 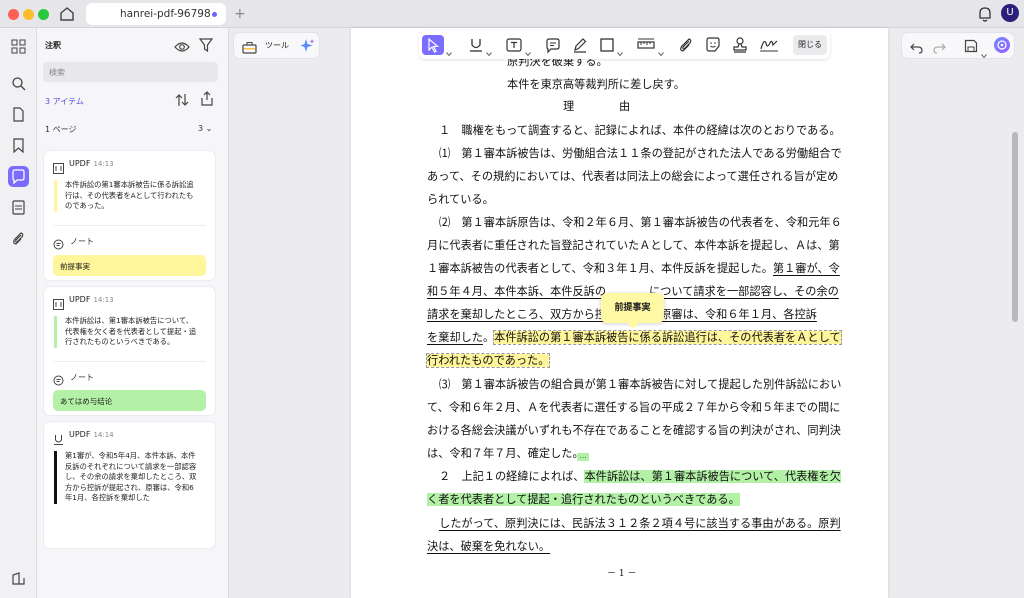 What do you see at coordinates (1002, 45) in the screenshot?
I see `ai-assistant-icon` at bounding box center [1002, 45].